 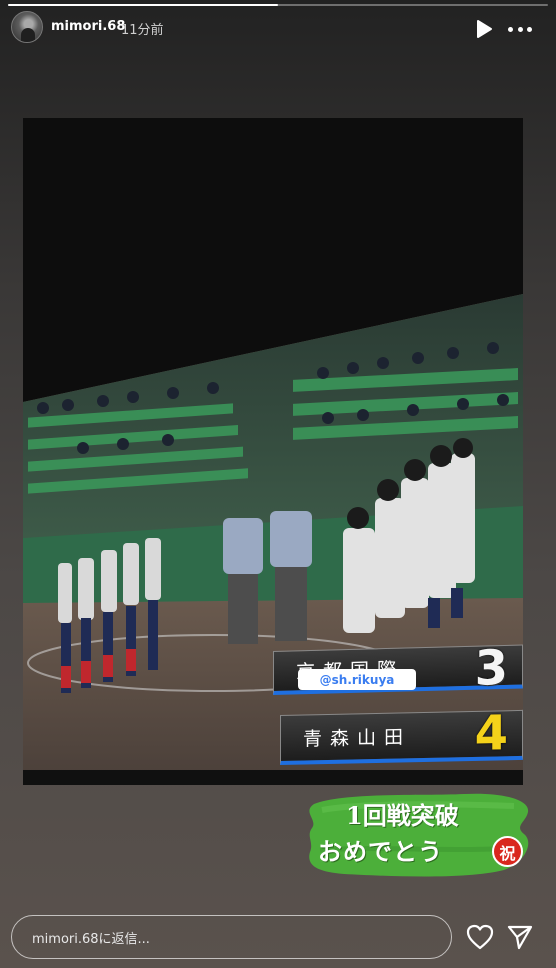 What do you see at coordinates (88, 26) in the screenshot?
I see `username: mimori.68` at bounding box center [88, 26].